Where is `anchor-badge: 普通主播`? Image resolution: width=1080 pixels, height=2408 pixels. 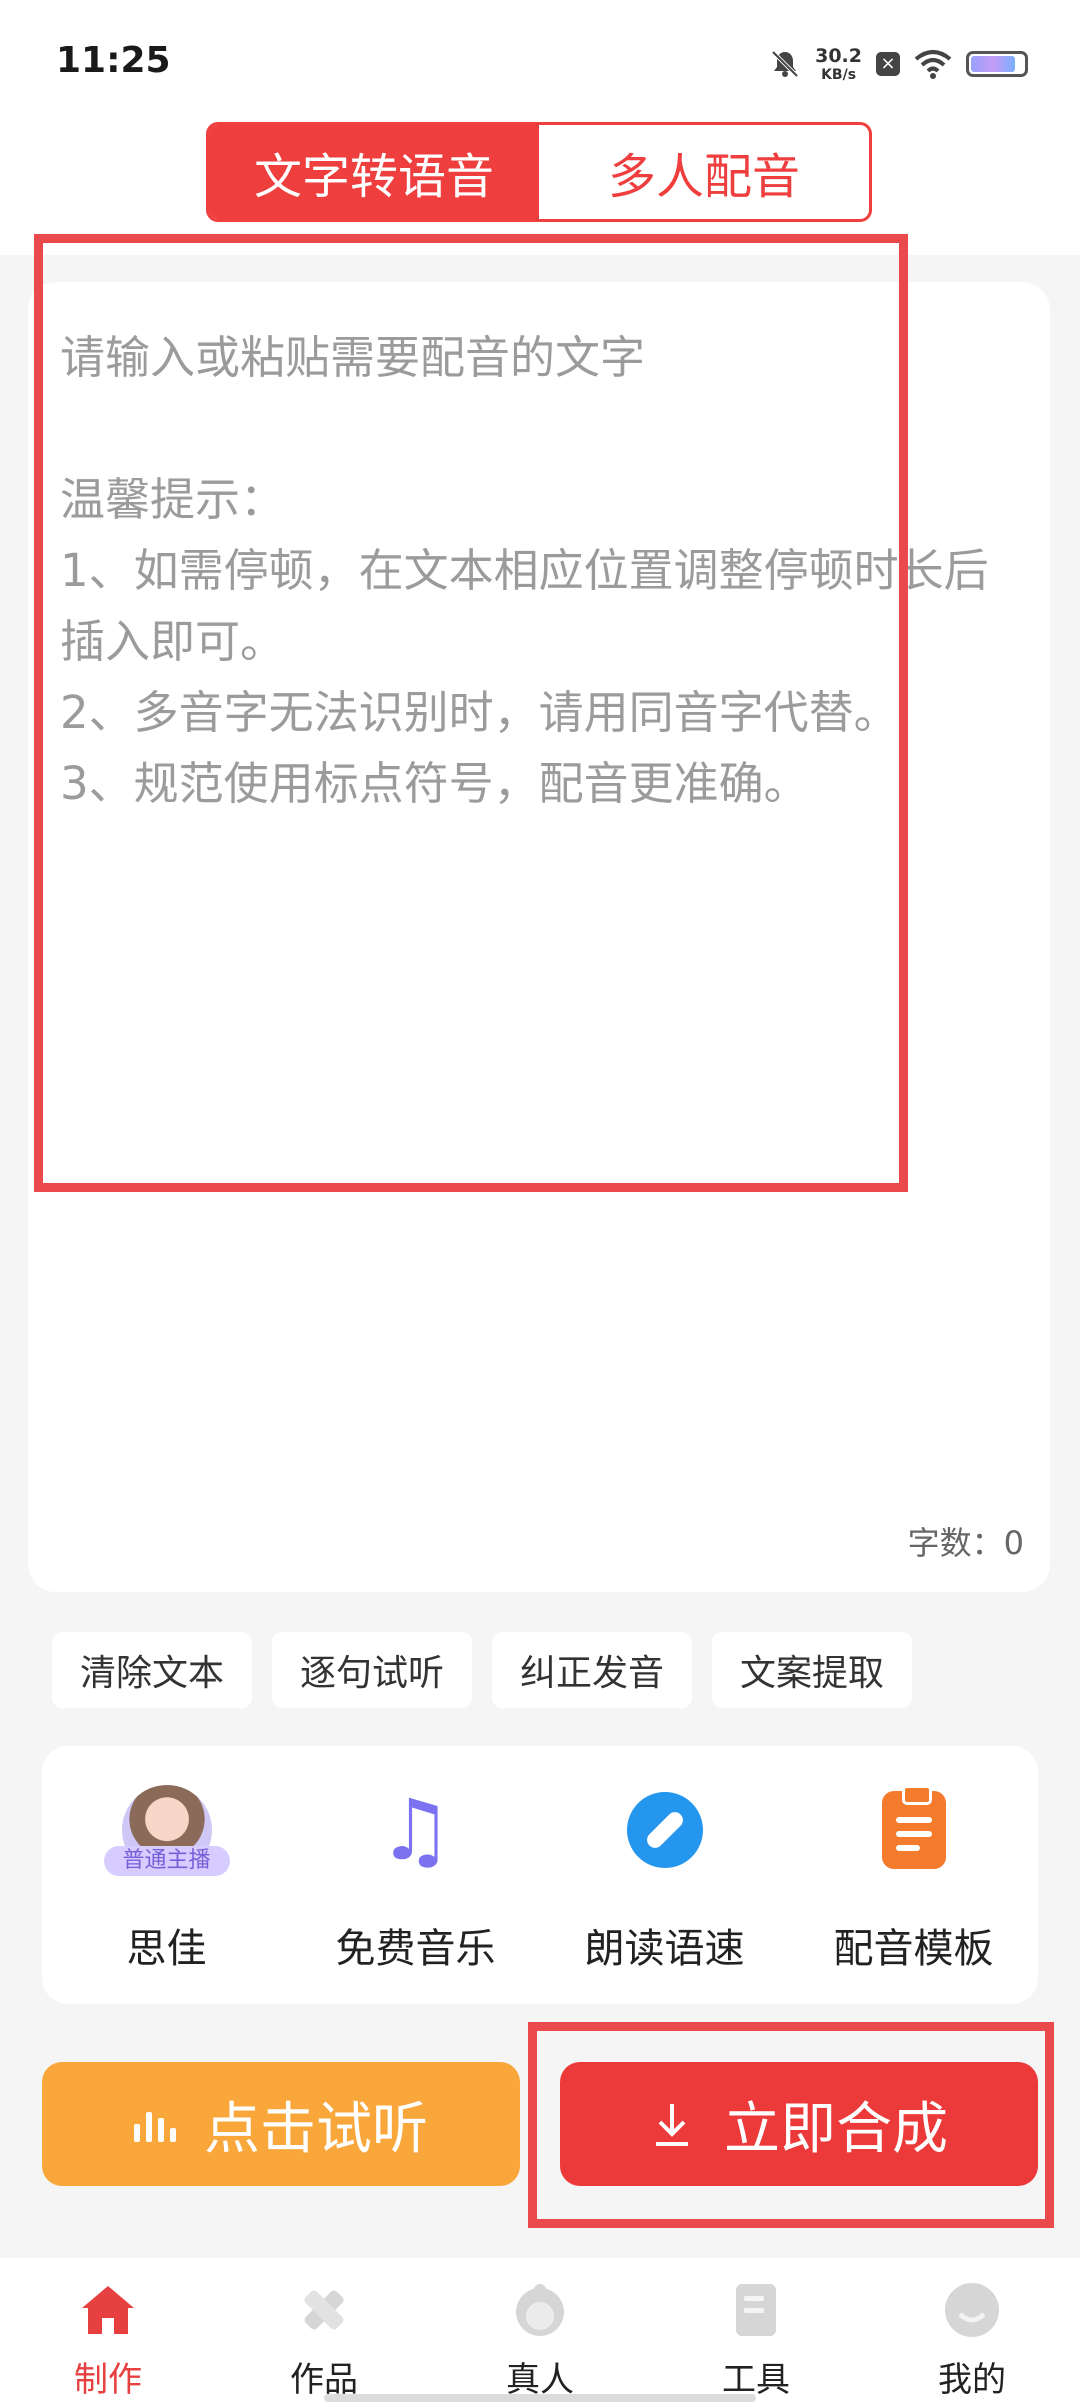 anchor-badge: 普通主播 is located at coordinates (166, 1861).